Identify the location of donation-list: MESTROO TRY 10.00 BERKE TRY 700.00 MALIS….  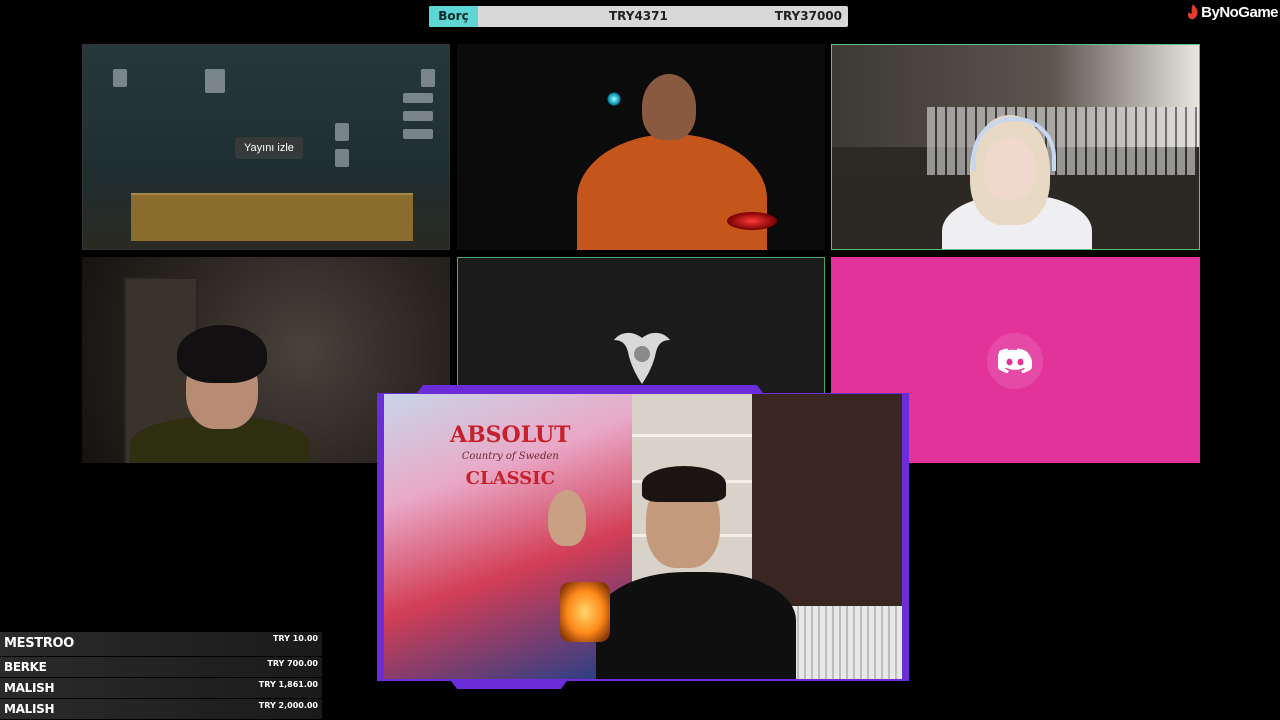
(161, 676).